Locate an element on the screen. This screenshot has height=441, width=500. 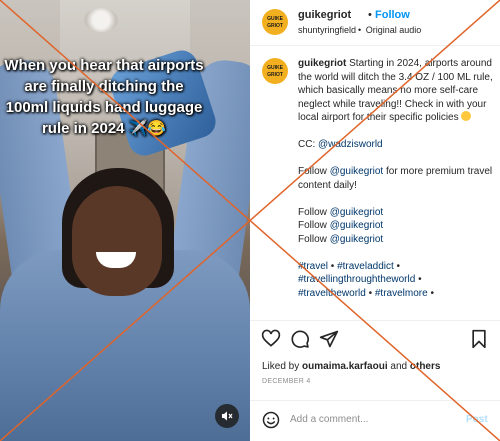
mute-button is located at coordinates (227, 416).